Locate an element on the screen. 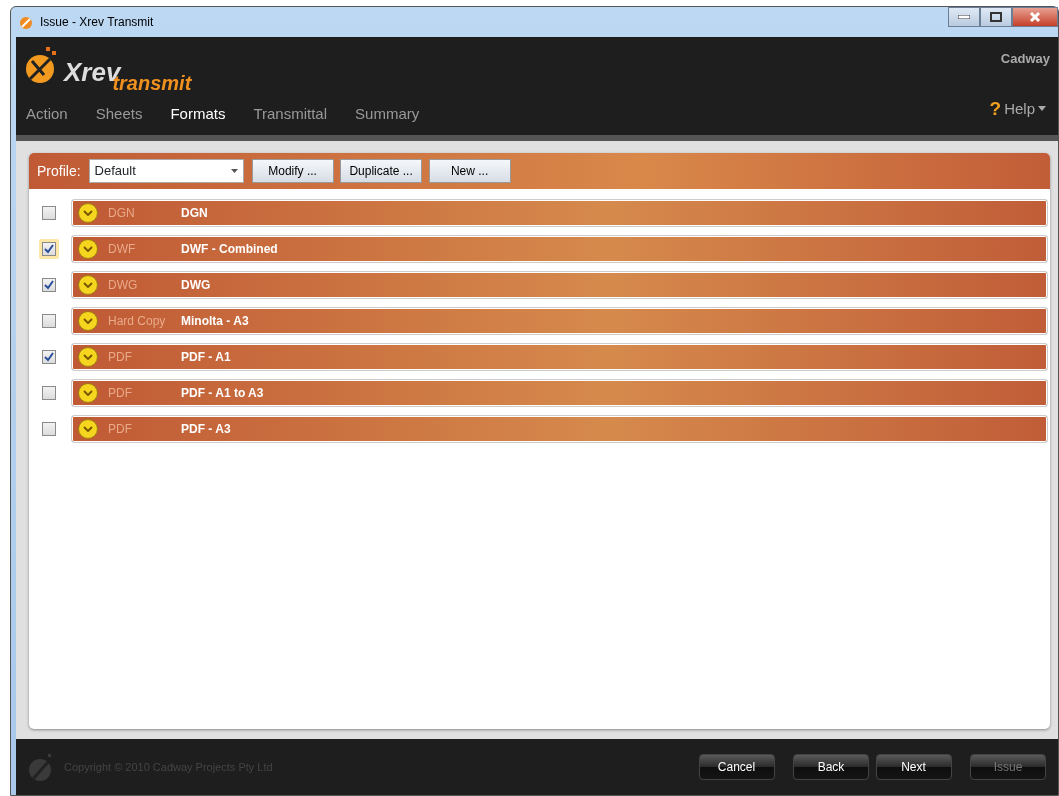 Image resolution: width=1059 pixels, height=796 pixels. footer-button: Cancel is located at coordinates (736, 767).